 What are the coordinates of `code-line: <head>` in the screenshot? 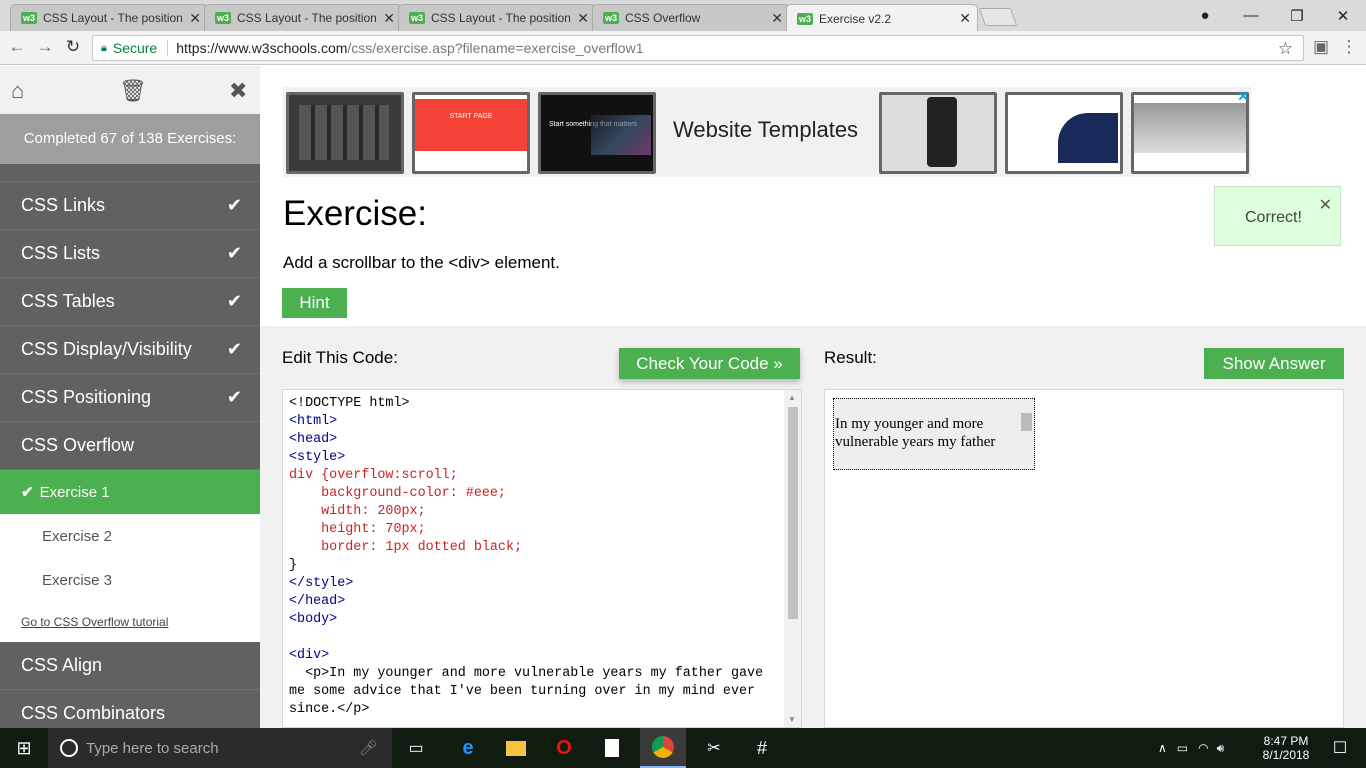 It's located at (313, 439).